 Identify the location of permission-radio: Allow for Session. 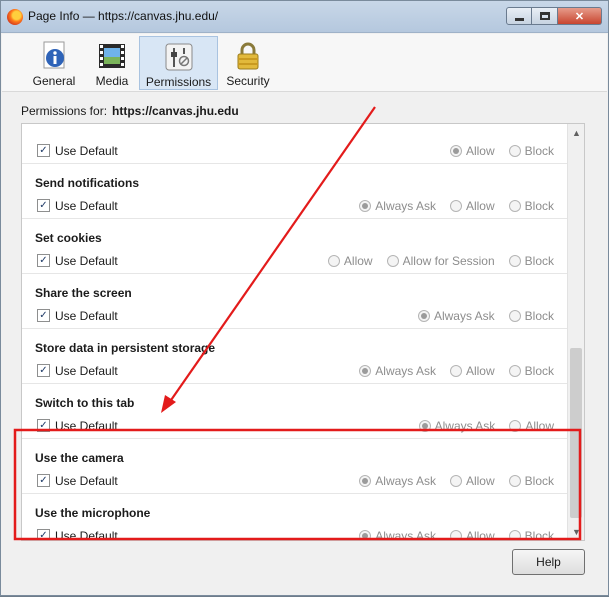
(440, 261).